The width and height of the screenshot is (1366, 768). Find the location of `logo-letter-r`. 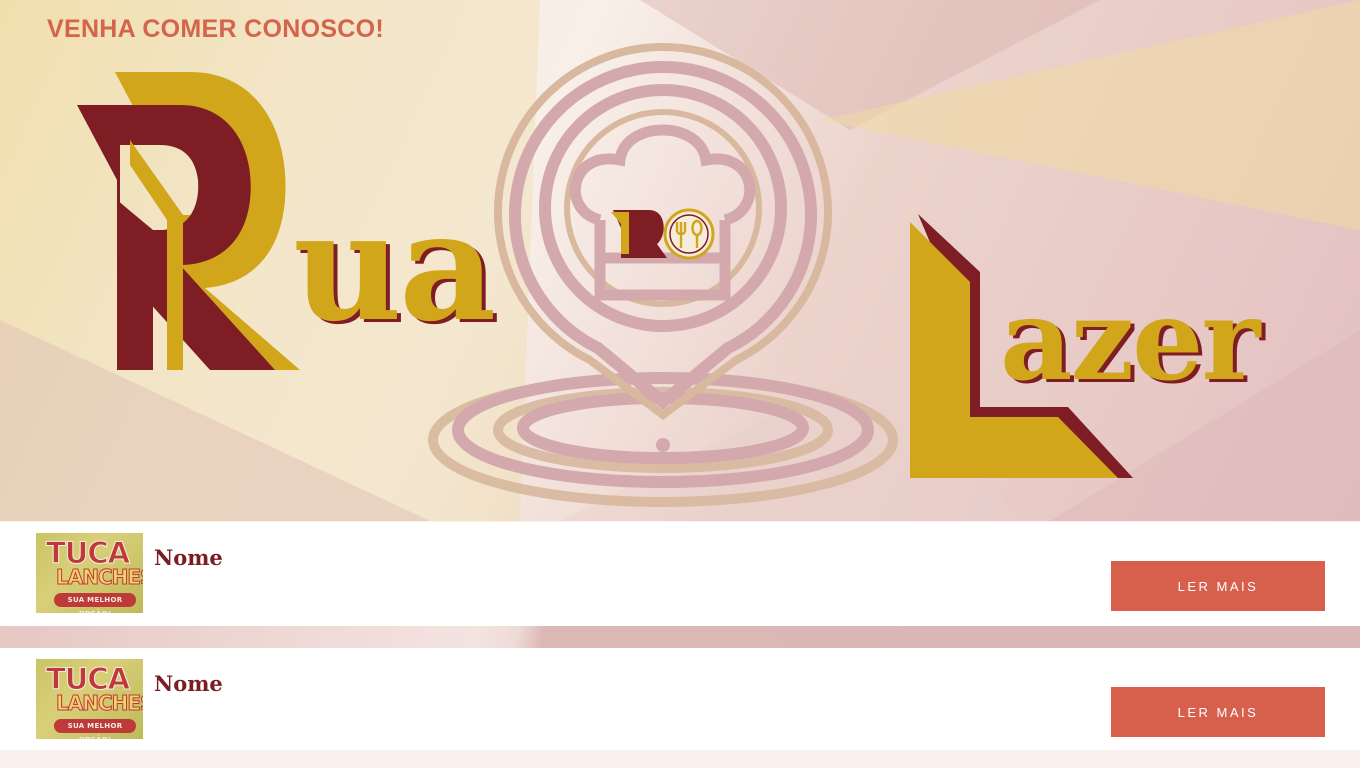

logo-letter-r is located at coordinates (188, 221).